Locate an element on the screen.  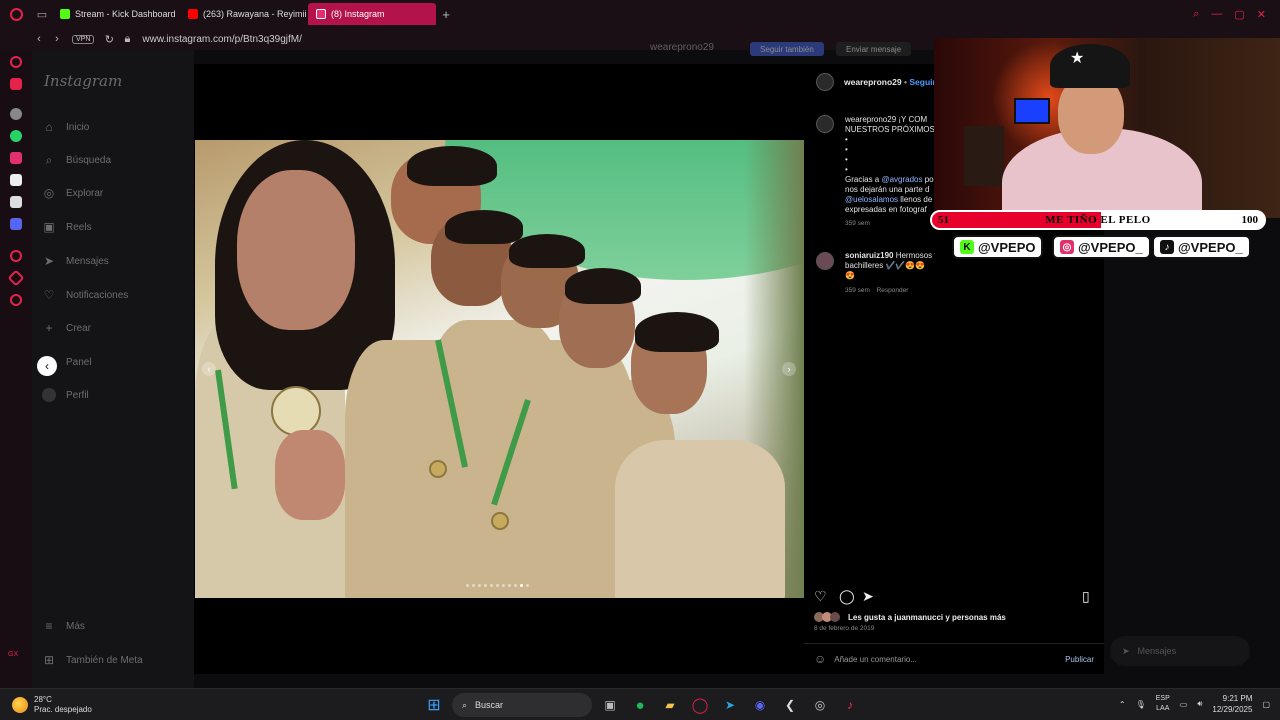
player-icon is located at coordinates (16, 278).